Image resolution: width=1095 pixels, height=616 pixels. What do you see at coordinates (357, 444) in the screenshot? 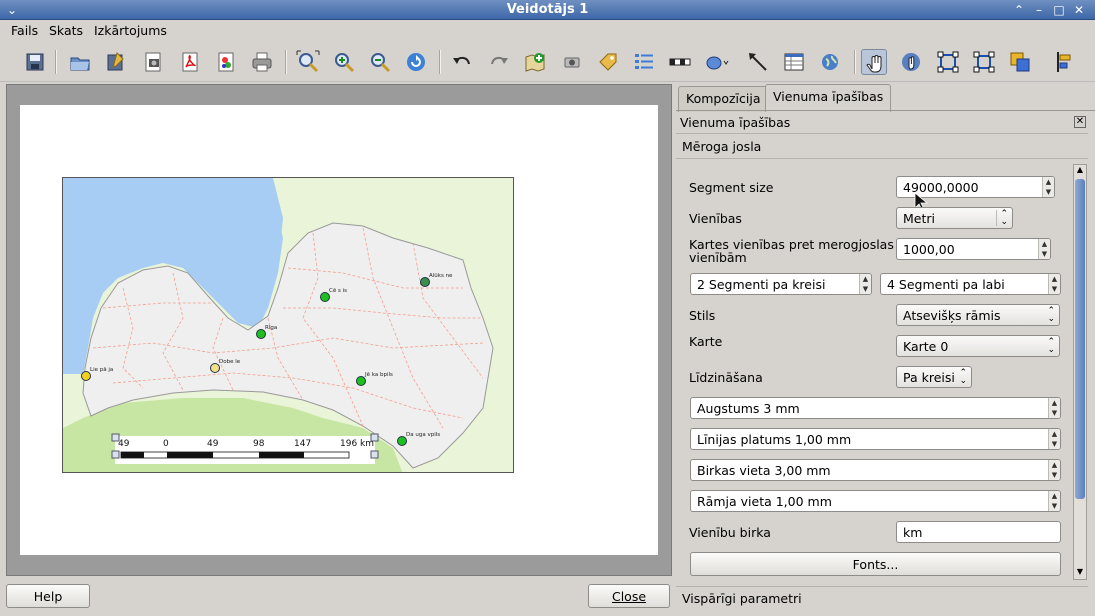
I see `scalebar-tick-label: 196 km` at bounding box center [357, 444].